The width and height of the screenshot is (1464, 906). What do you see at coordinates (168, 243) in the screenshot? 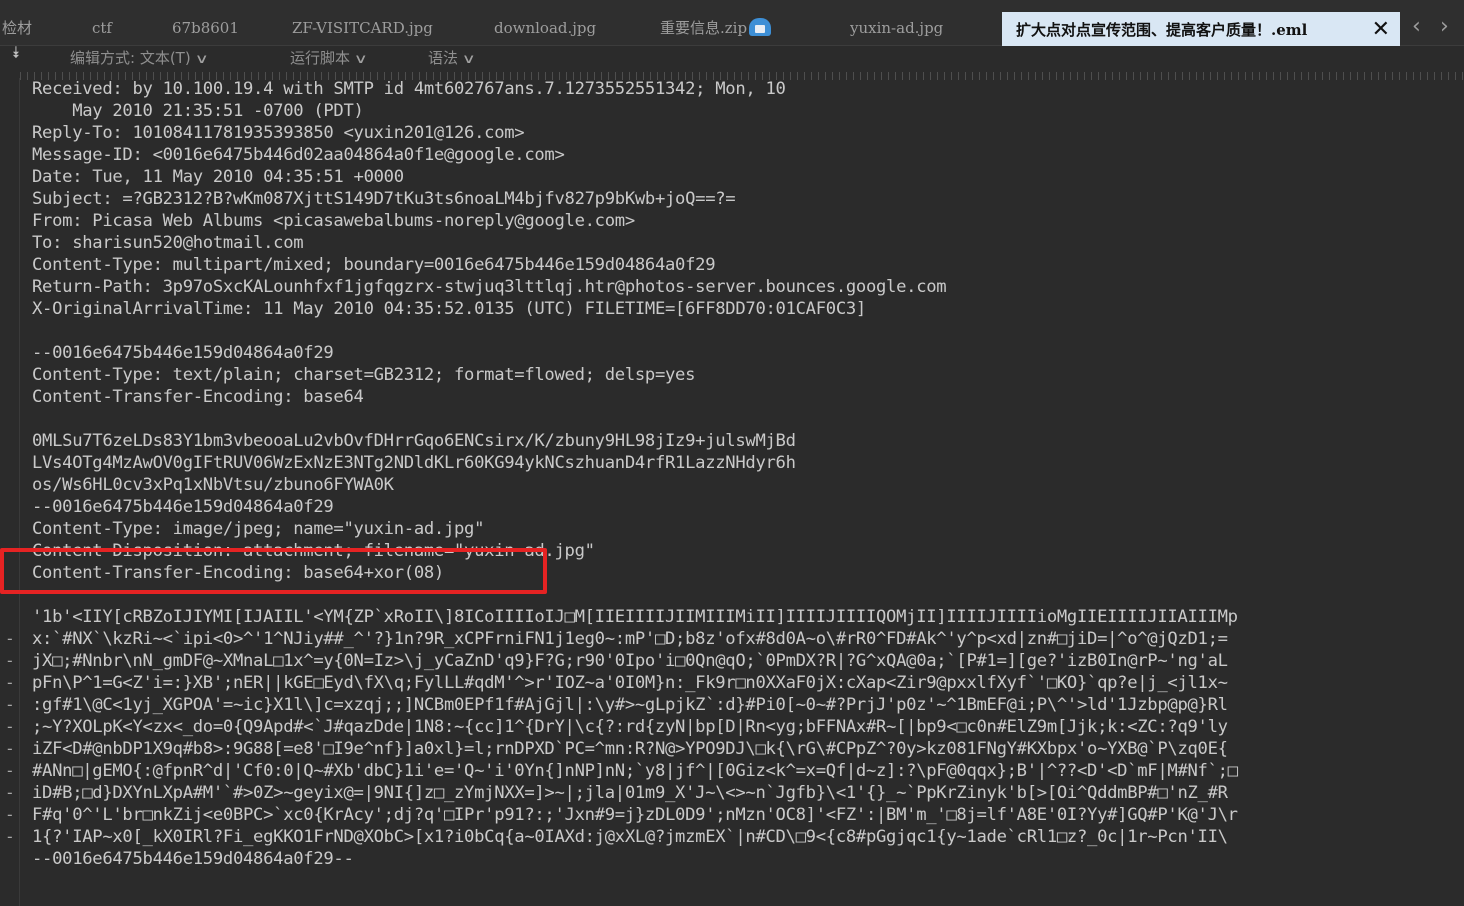
I see `editor-line: To: sharisun520@hotmail.com` at bounding box center [168, 243].